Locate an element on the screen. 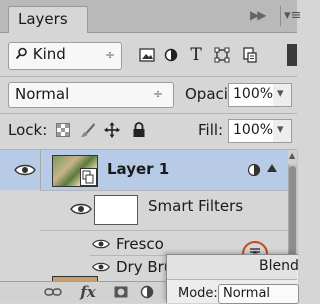 The image size is (320, 304). lock-label: Lock: is located at coordinates (28, 130).